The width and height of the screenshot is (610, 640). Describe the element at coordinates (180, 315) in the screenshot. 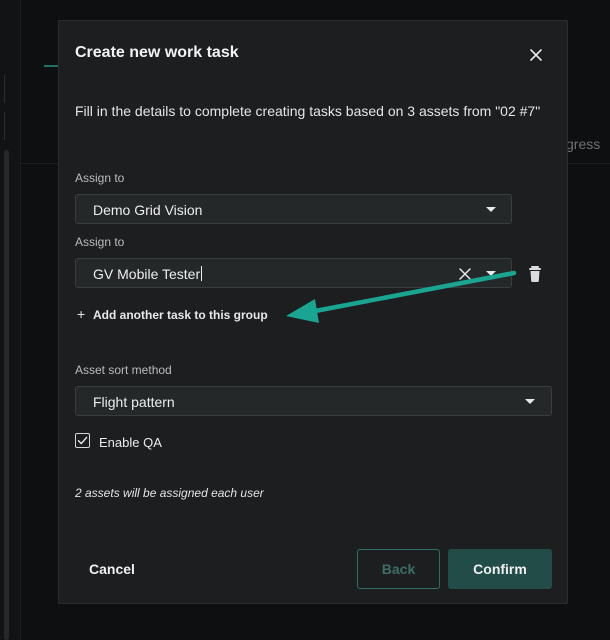

I see `add-task-label: Add another task to this group` at that location.